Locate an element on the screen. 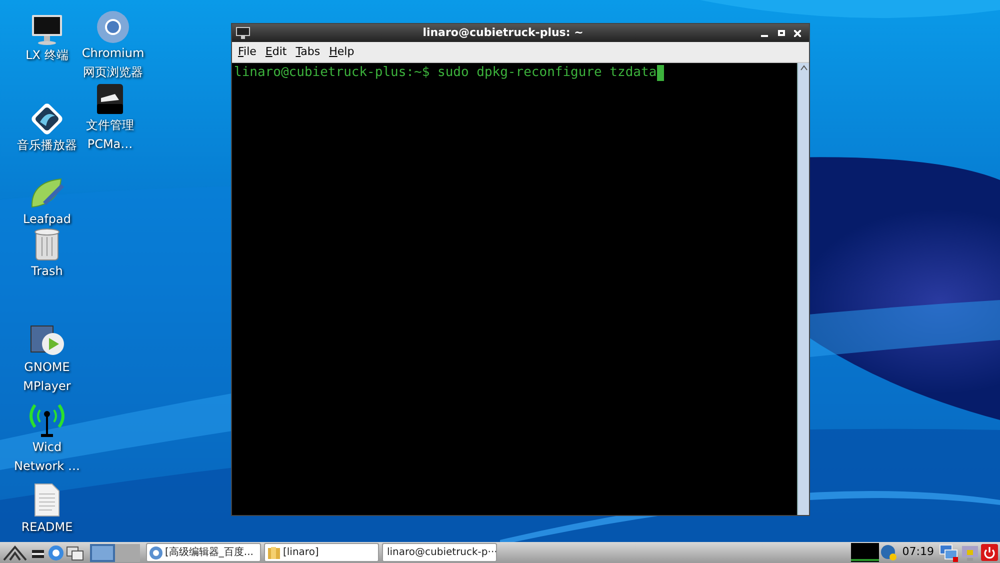  document-icon is located at coordinates (47, 500).